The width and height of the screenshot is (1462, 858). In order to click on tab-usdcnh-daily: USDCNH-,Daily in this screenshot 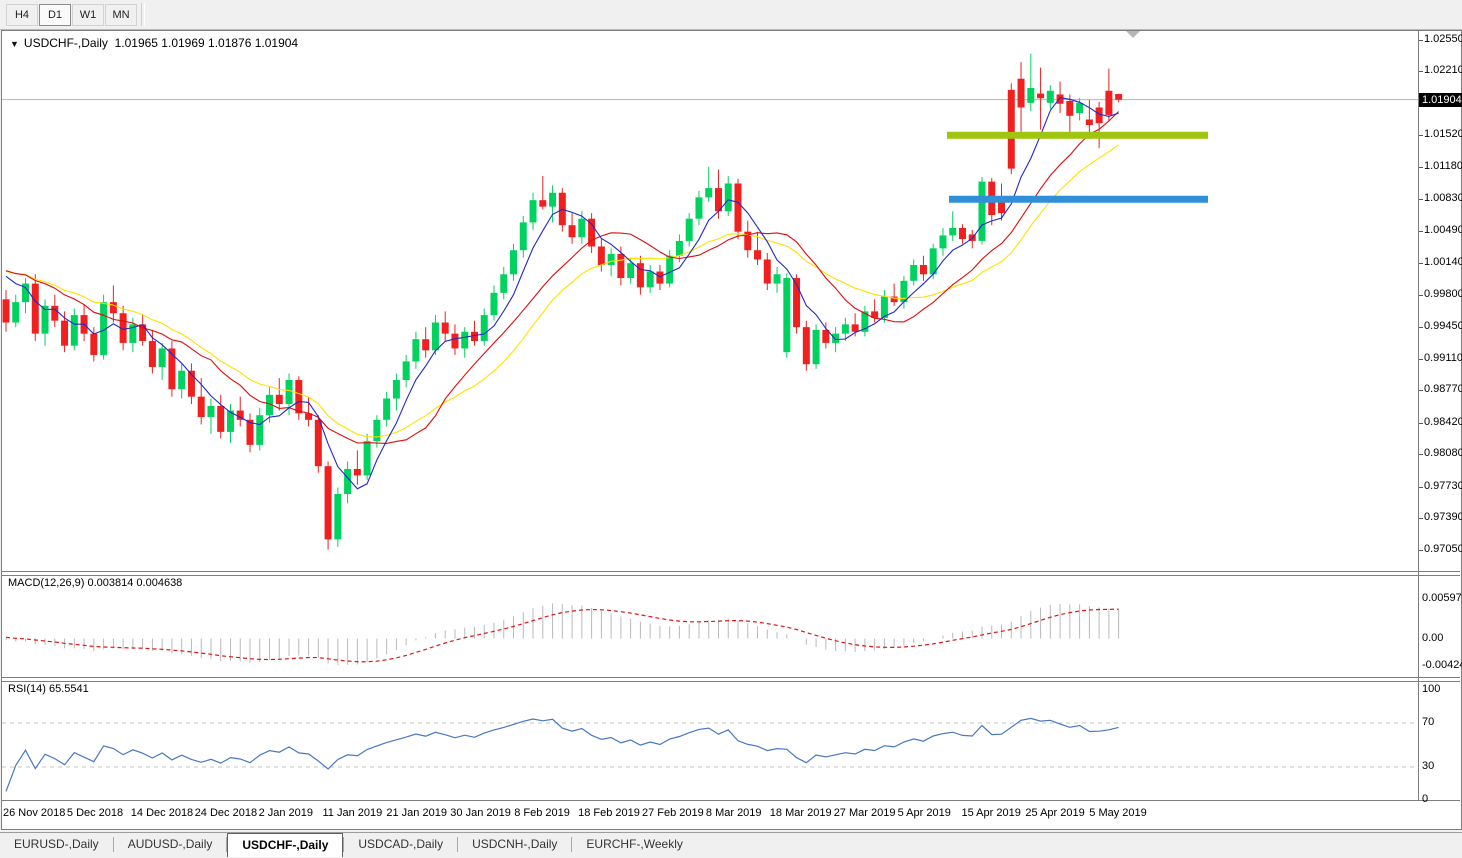, I will do `click(514, 844)`.